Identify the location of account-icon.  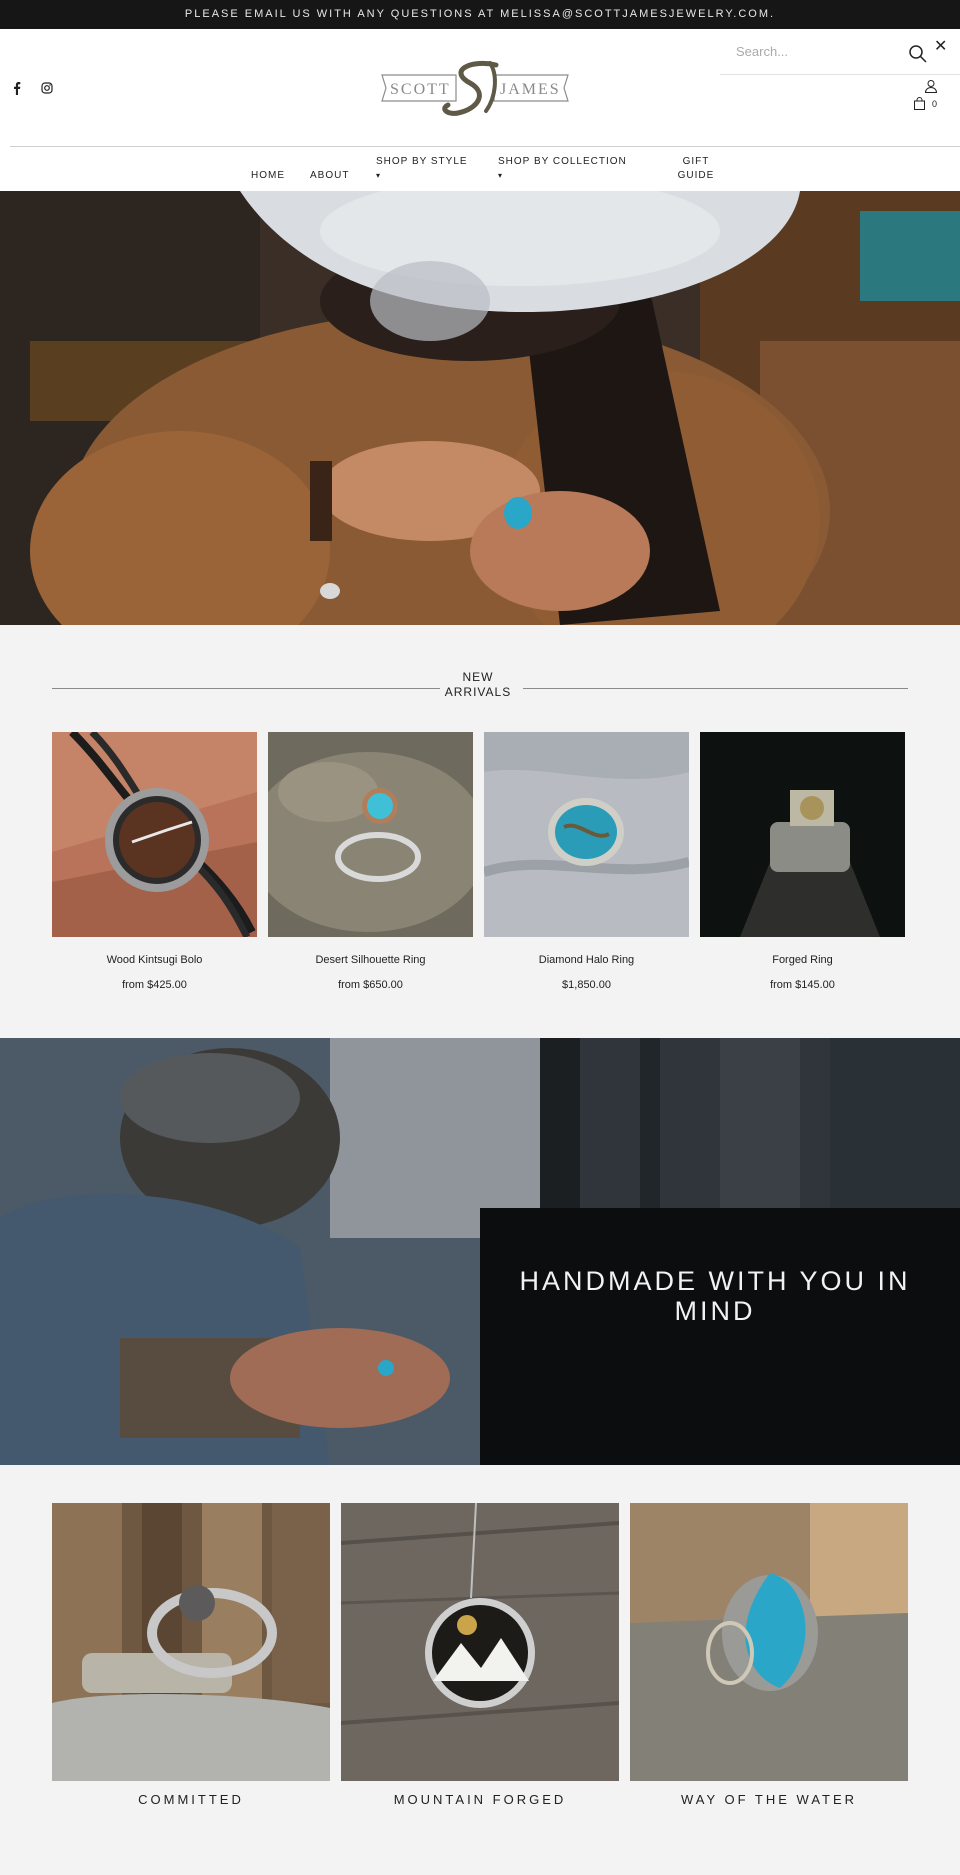
(931, 86).